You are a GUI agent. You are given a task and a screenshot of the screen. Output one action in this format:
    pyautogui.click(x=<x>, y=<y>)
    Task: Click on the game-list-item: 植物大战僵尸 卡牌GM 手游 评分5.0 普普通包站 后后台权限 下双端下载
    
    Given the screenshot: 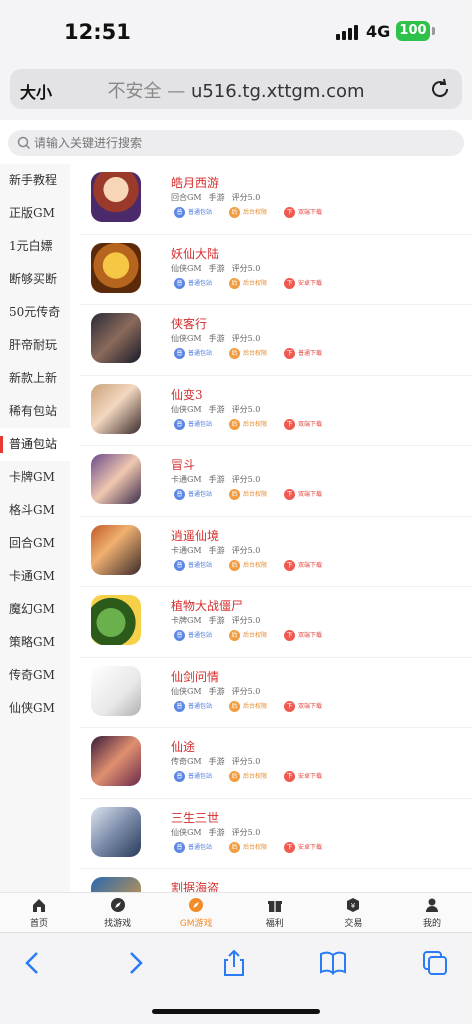 What is the action you would take?
    pyautogui.click(x=276, y=622)
    